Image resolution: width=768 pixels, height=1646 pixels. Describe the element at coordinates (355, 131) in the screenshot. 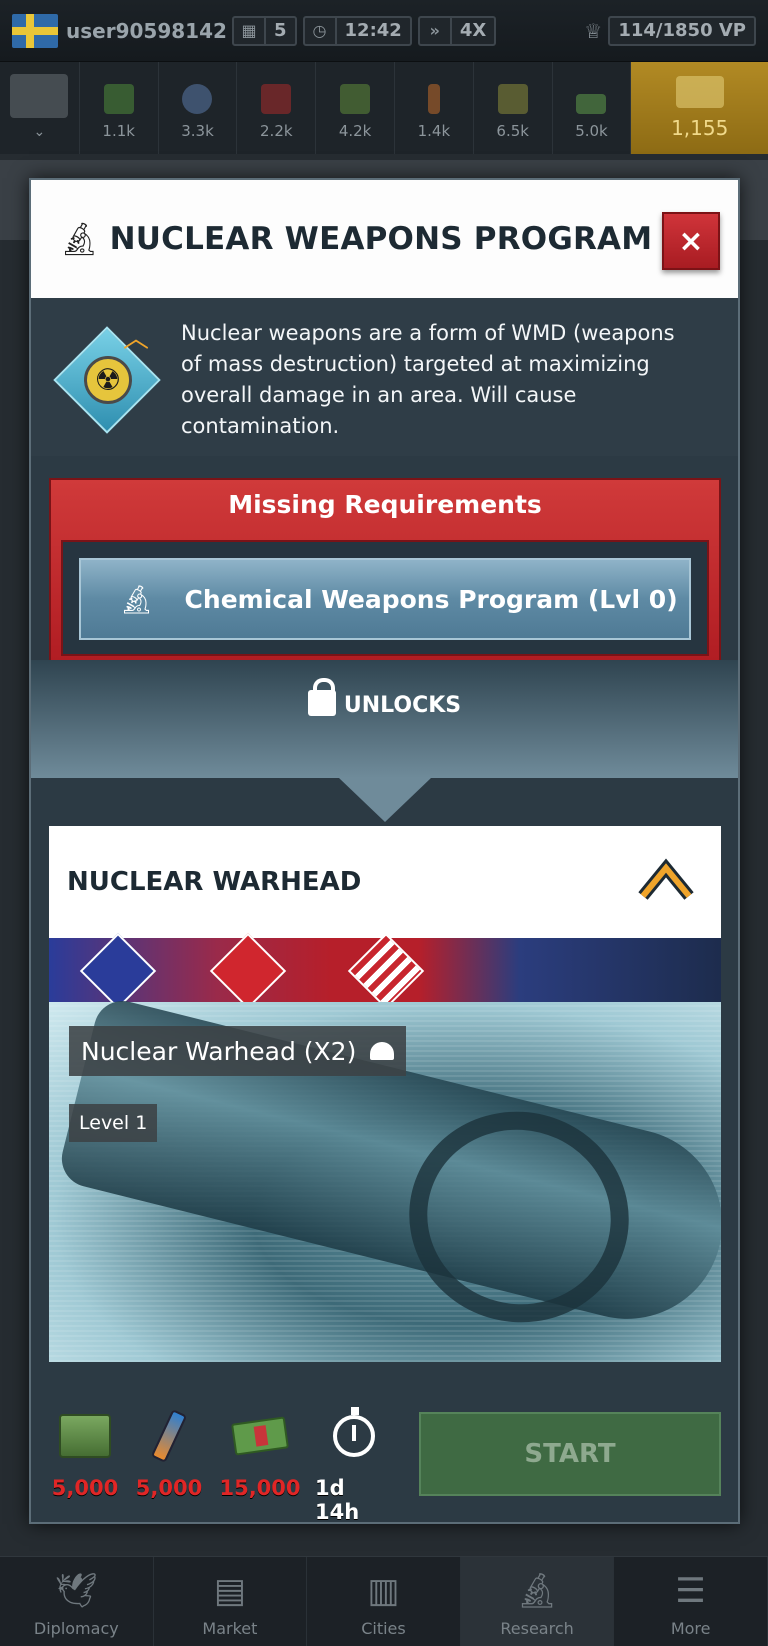

I see `resource-value: 4.2k` at that location.